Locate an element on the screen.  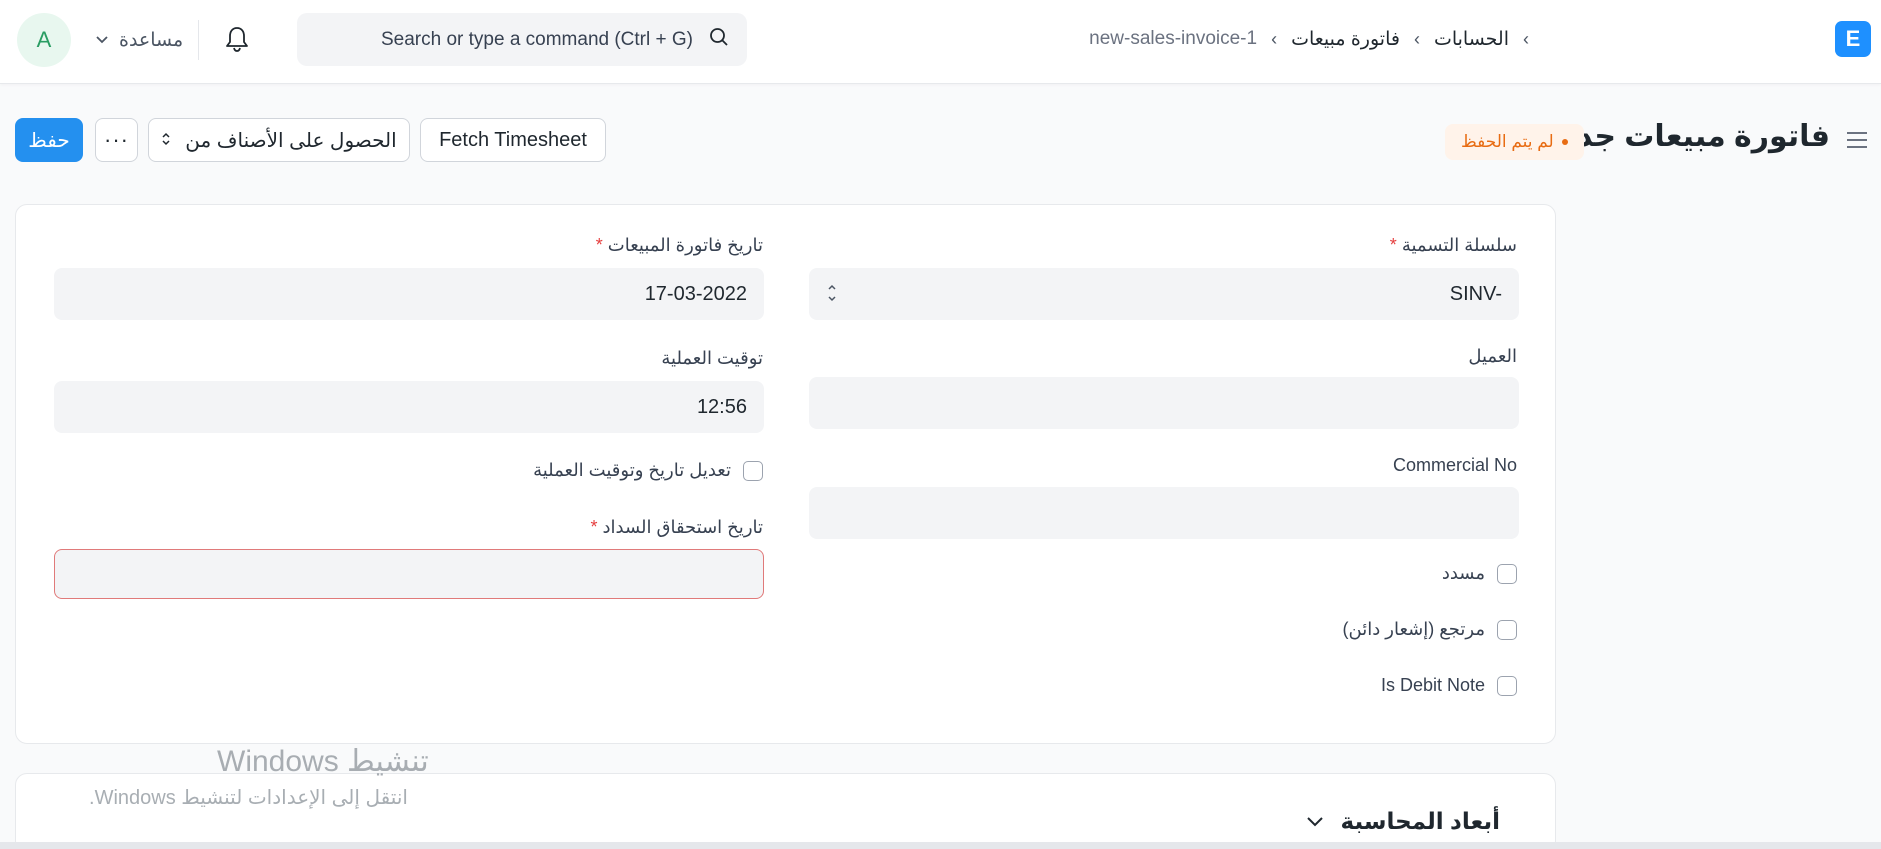
search-bar: Search or type a command (Ctrl + G) is located at coordinates (522, 39).